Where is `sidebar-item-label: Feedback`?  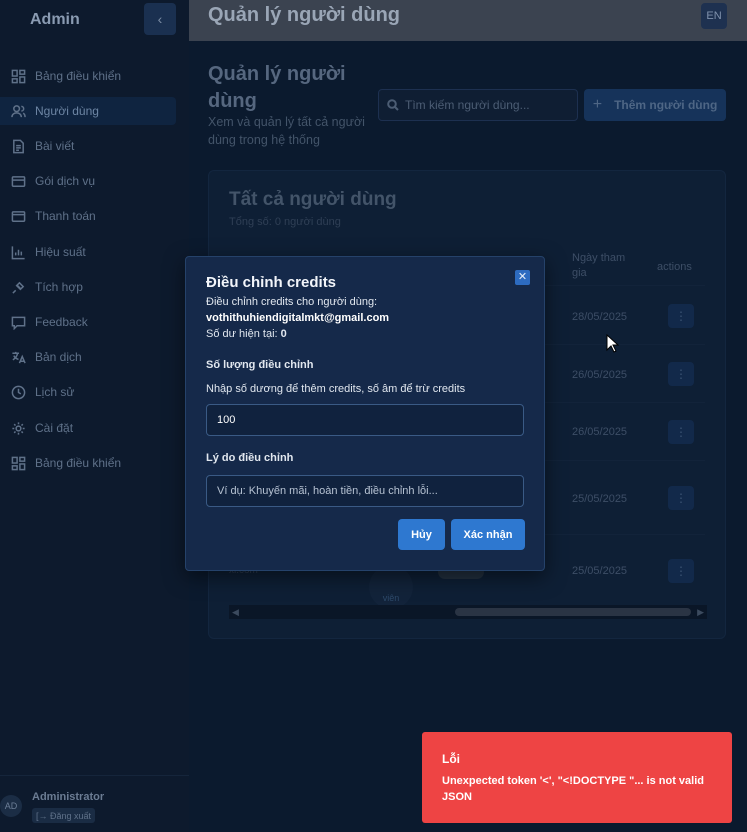
sidebar-item-label: Feedback is located at coordinates (61, 322).